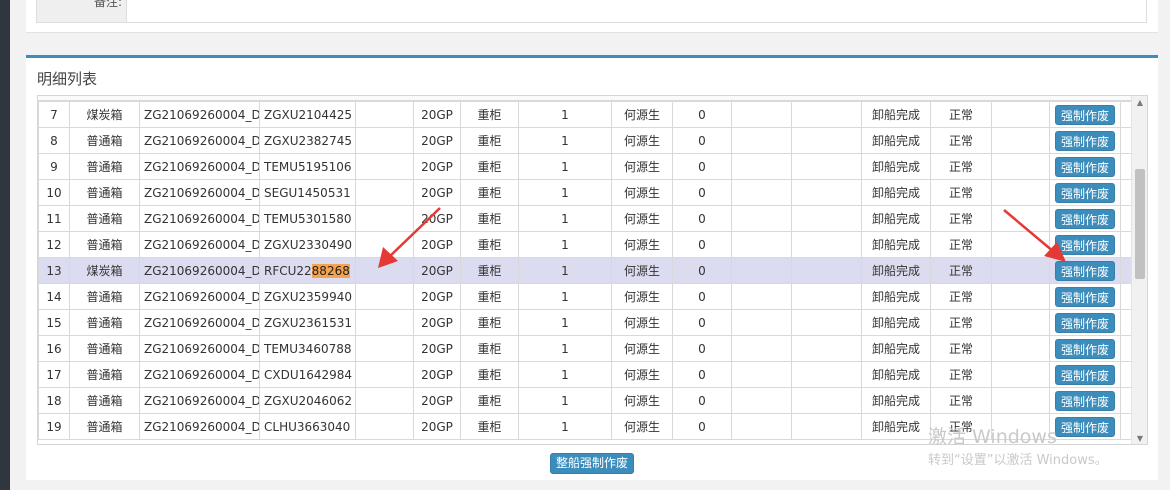 The image size is (1170, 490). What do you see at coordinates (104, 114) in the screenshot?
I see `box-type: 煤炭箱` at bounding box center [104, 114].